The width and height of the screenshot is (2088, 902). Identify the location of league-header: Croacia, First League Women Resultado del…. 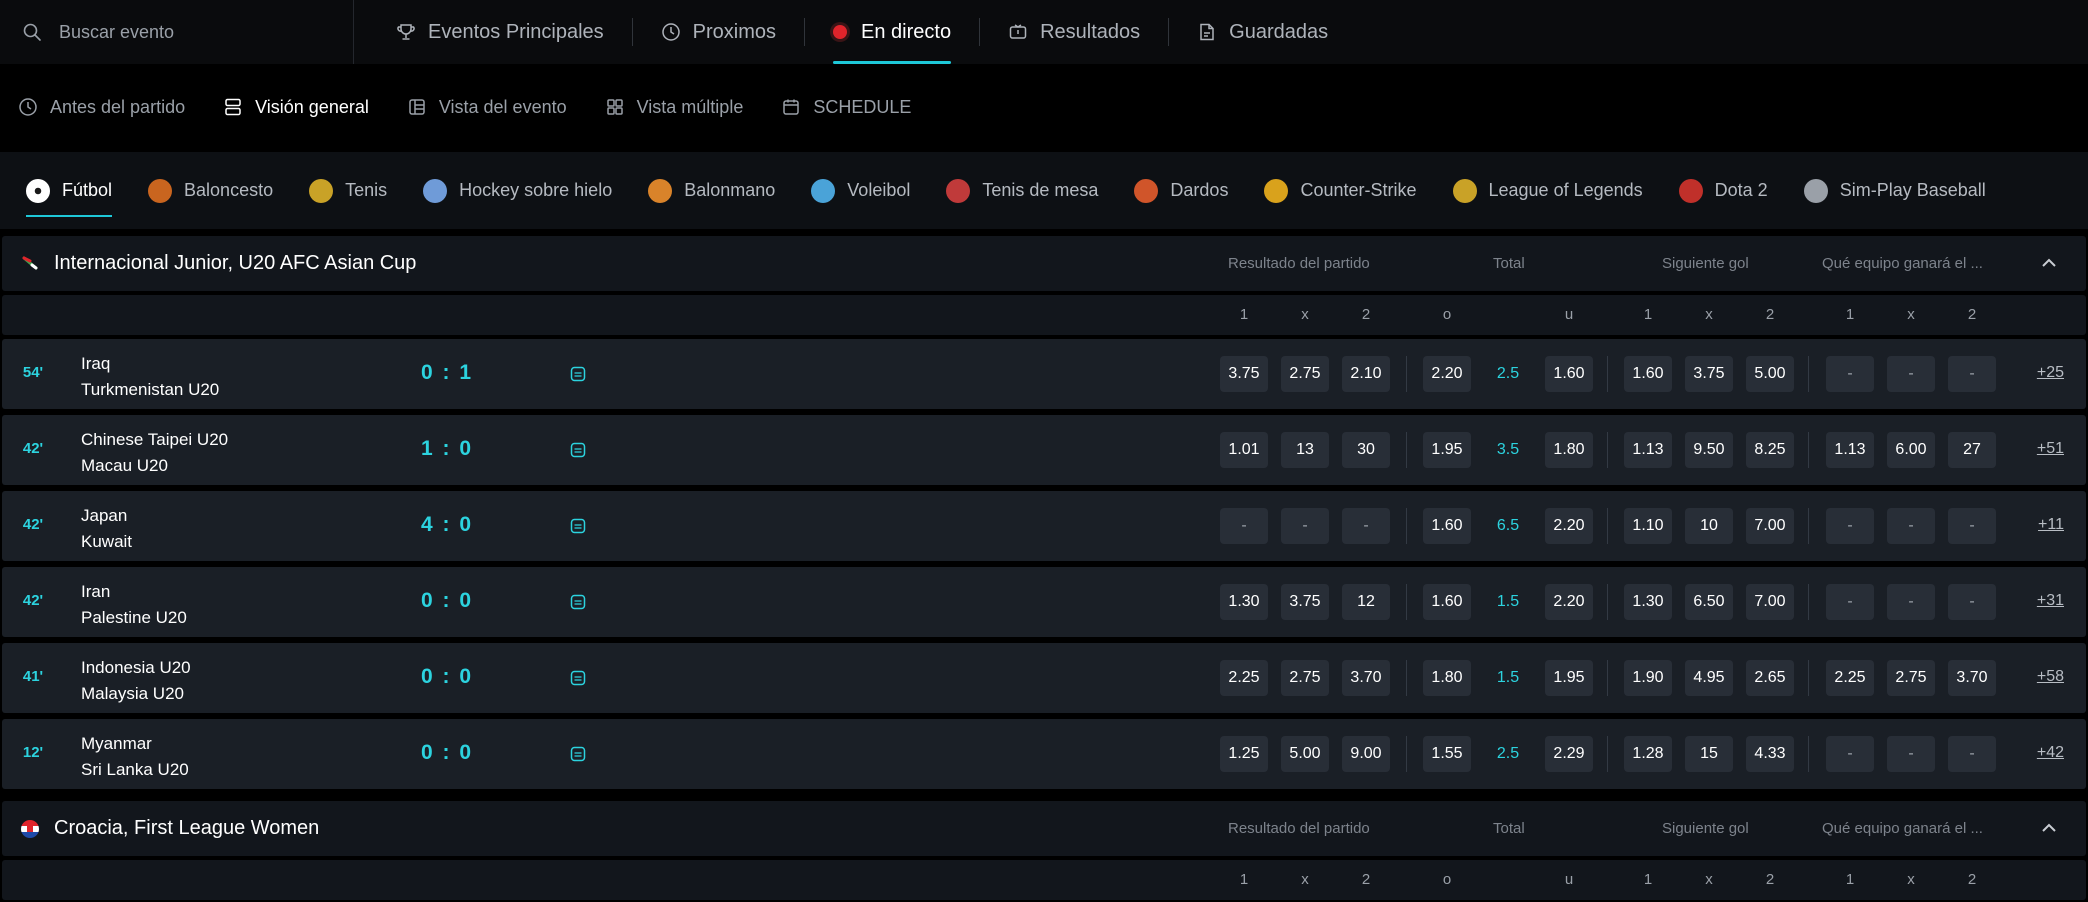
(1044, 828).